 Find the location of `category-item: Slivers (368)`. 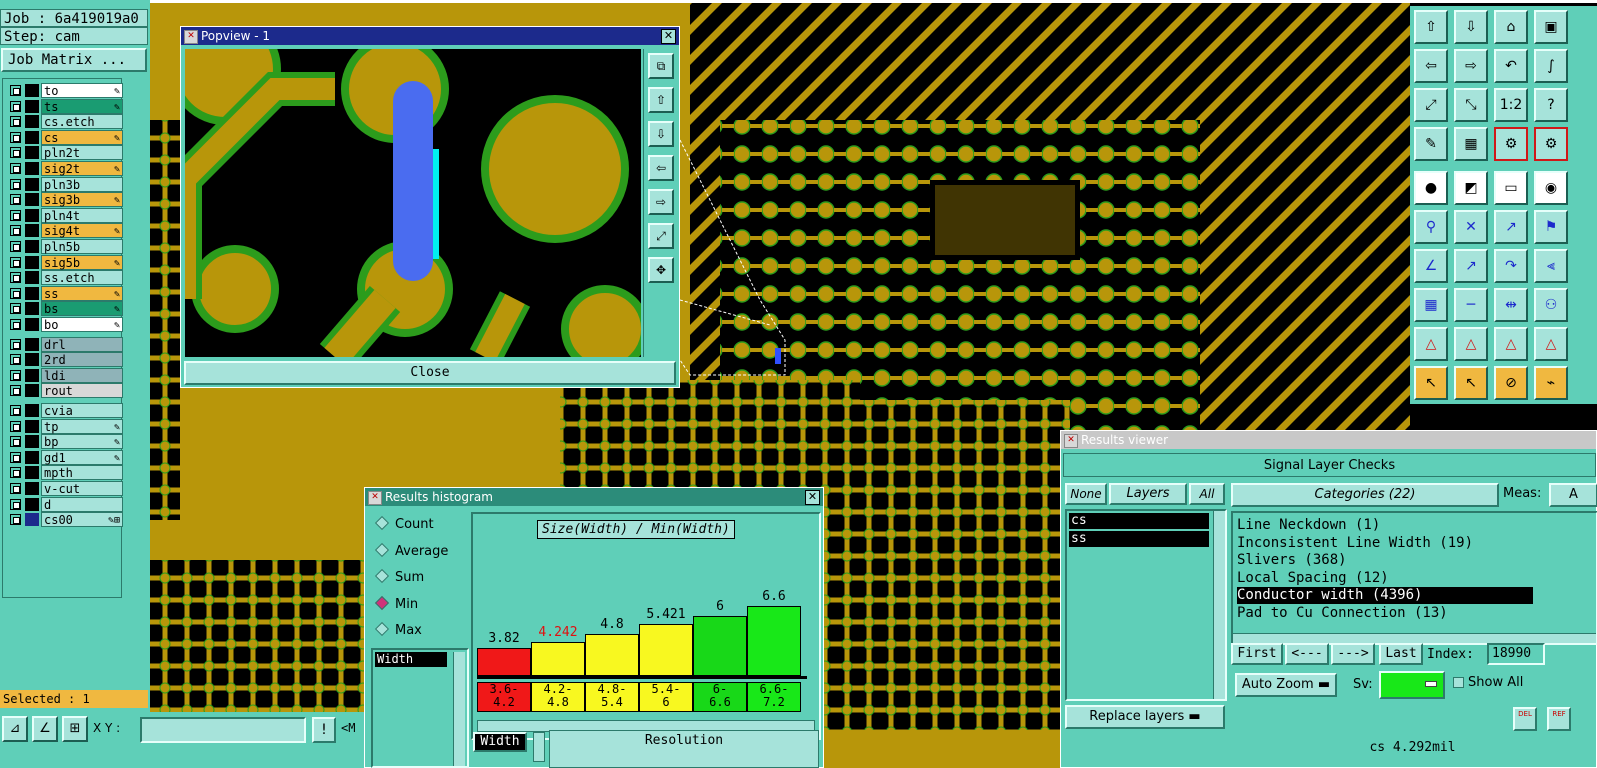

category-item: Slivers (368) is located at coordinates (1292, 560).